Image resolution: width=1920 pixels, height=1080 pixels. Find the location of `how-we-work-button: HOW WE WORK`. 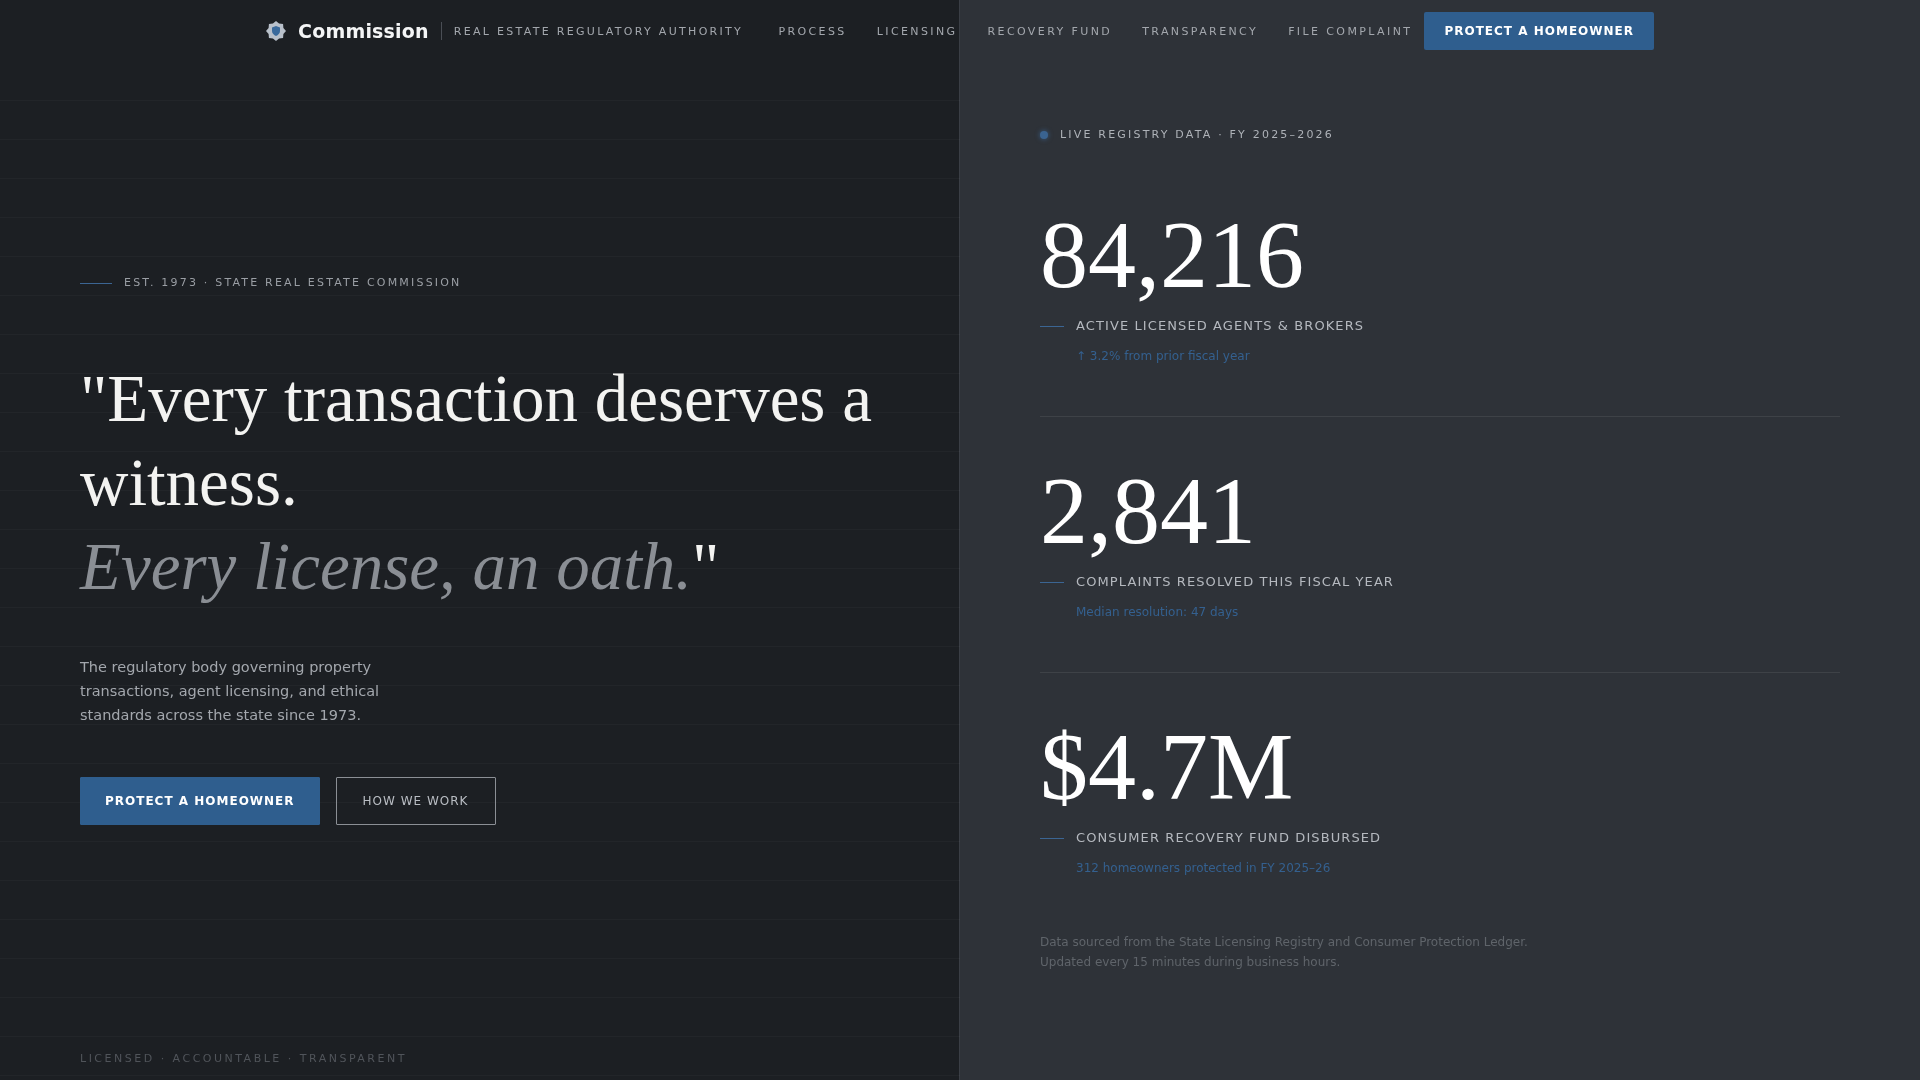

how-we-work-button: HOW WE WORK is located at coordinates (415, 801).